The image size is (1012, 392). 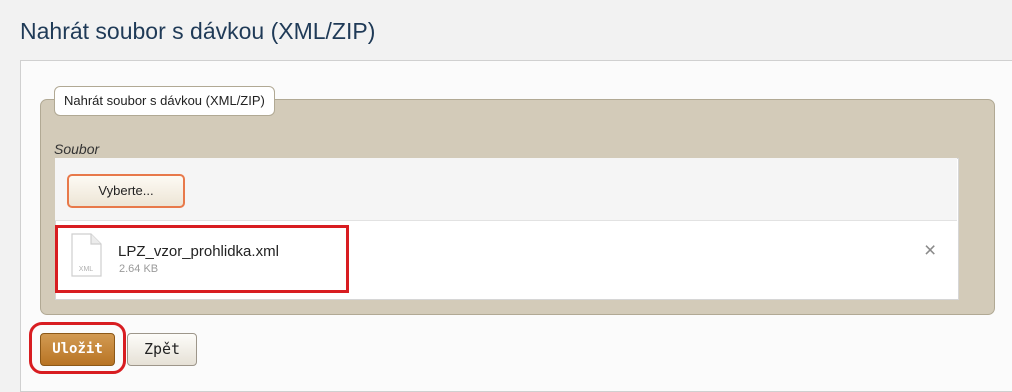 I want to click on save-button: Uložit, so click(x=77, y=349).